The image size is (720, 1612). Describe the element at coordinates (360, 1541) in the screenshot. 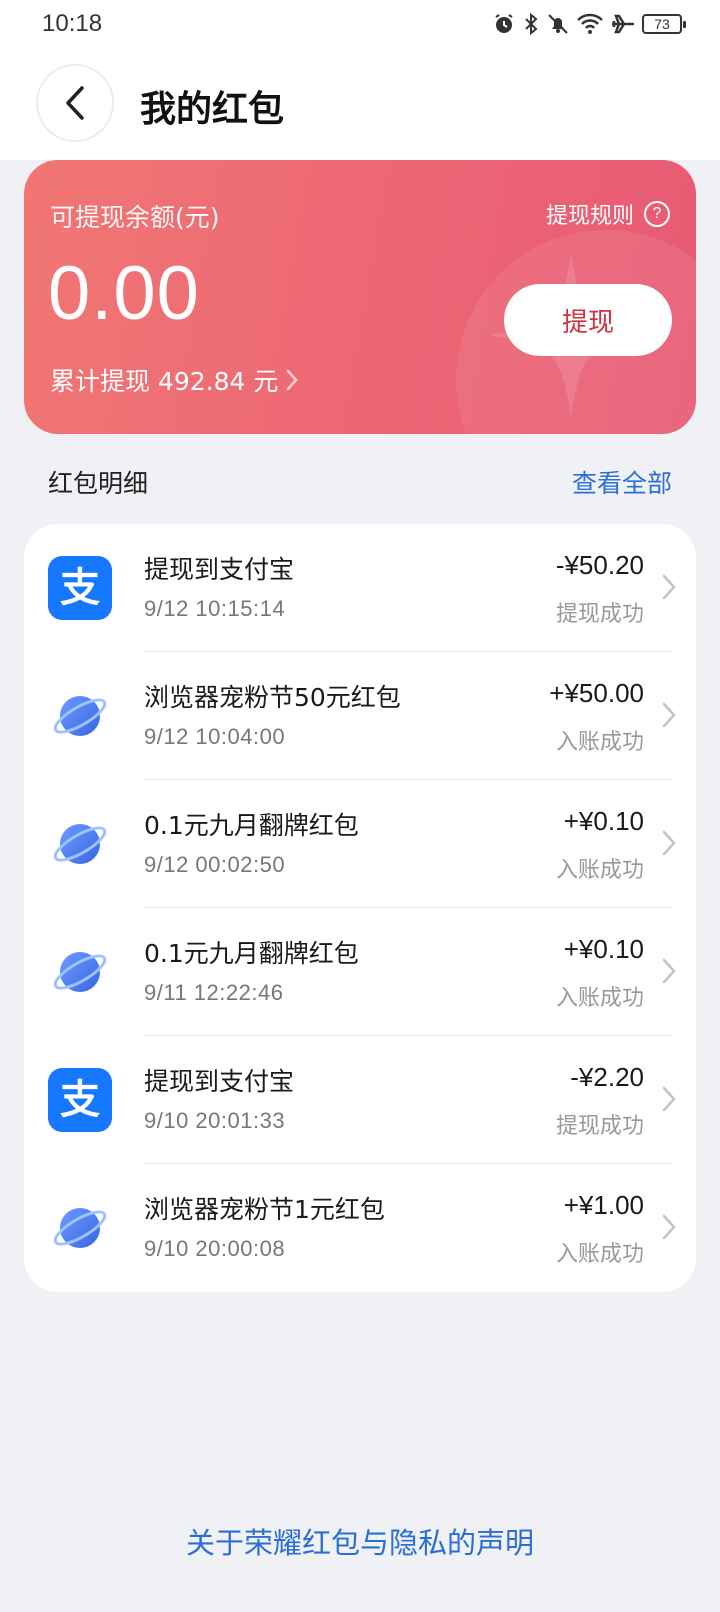

I see `privacy-statement-link: 关于荣耀红包与隐私的声明` at that location.